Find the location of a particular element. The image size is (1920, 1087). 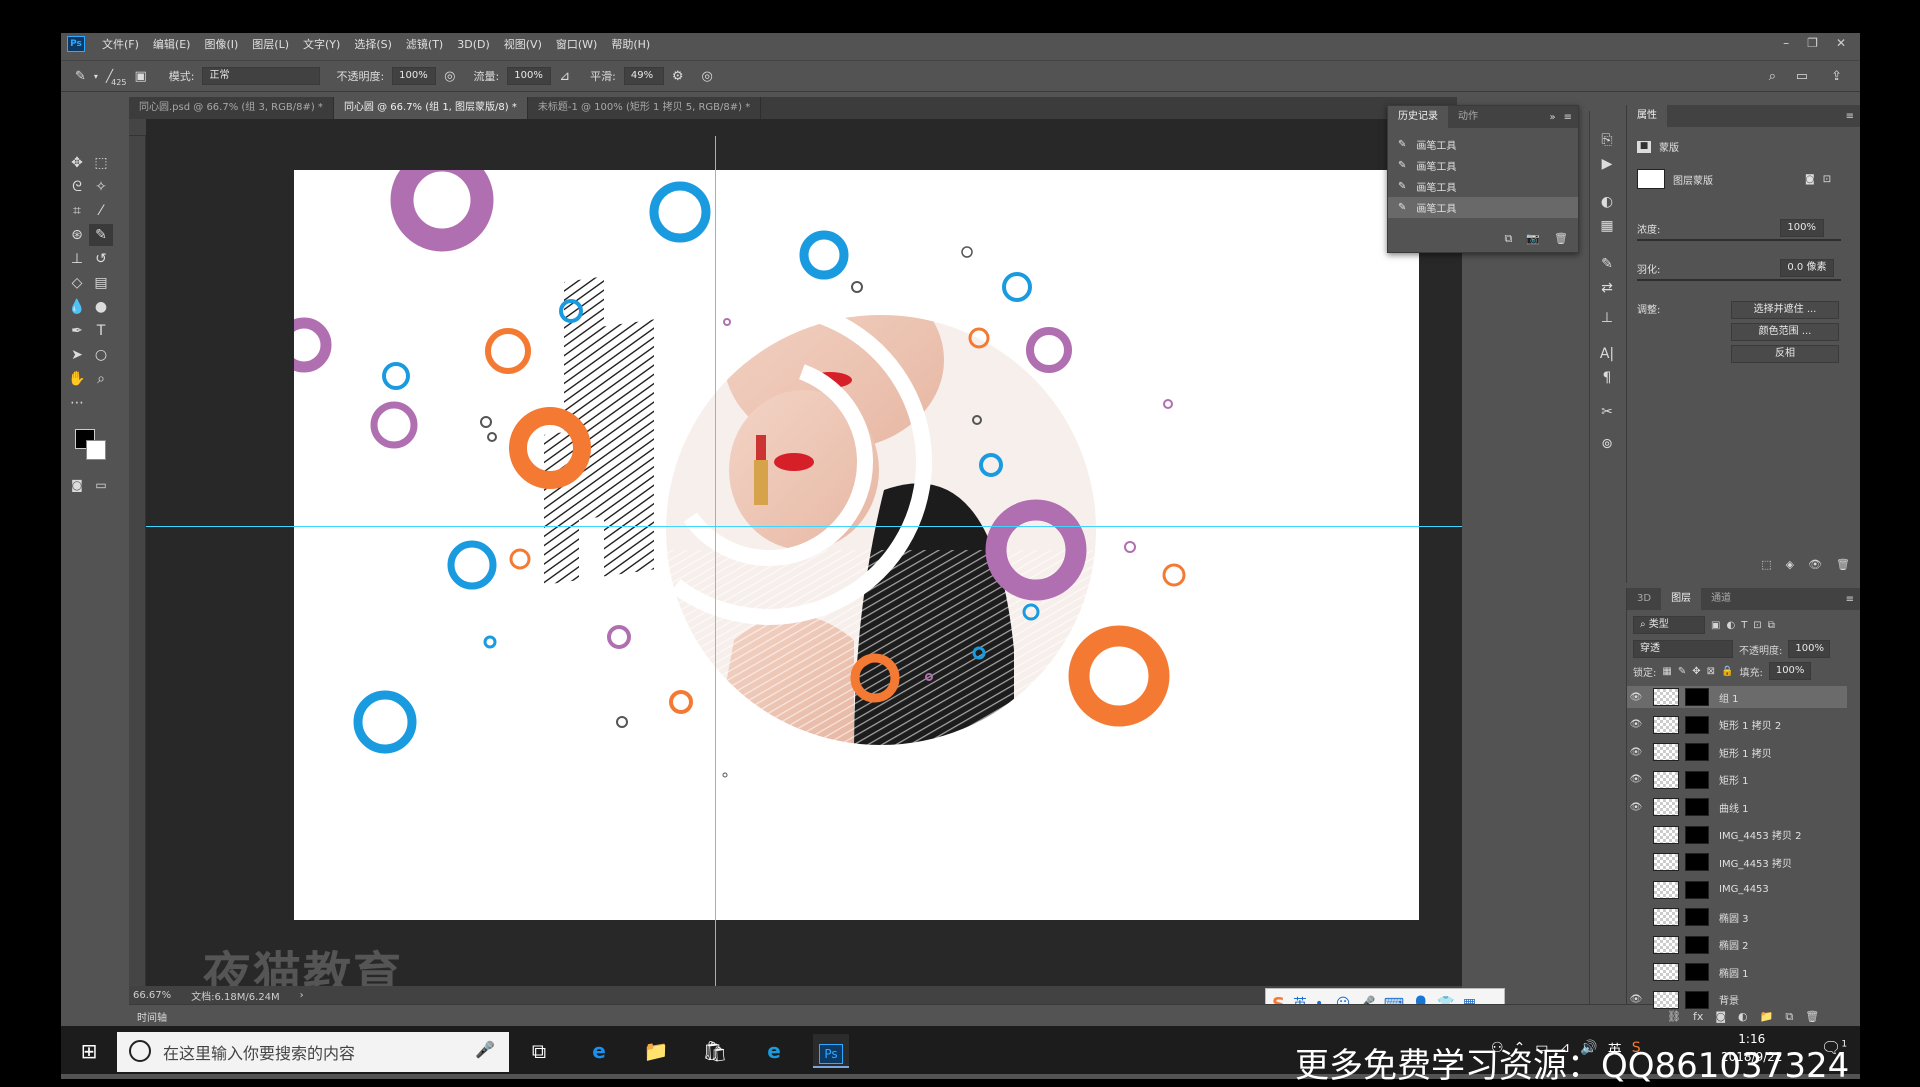

camera-icon: 📷 is located at coordinates (1533, 239).